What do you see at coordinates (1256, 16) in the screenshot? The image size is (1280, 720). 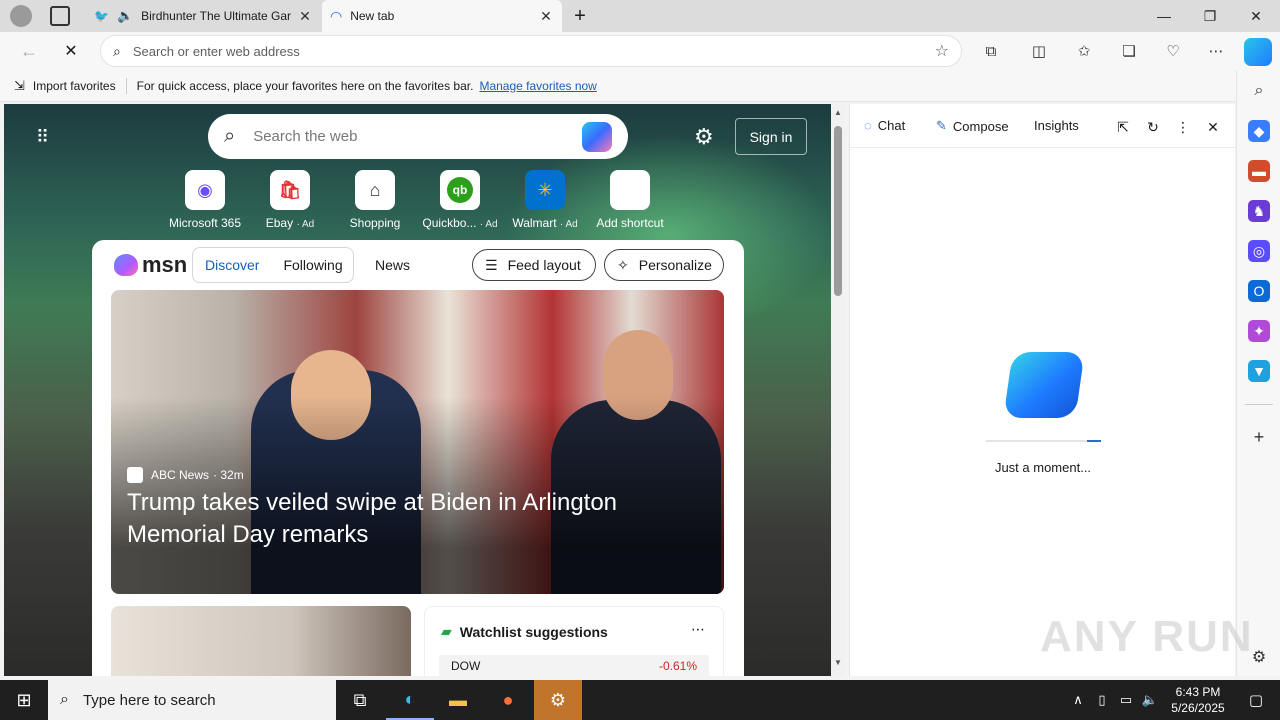 I see `close-window-button: ✕` at bounding box center [1256, 16].